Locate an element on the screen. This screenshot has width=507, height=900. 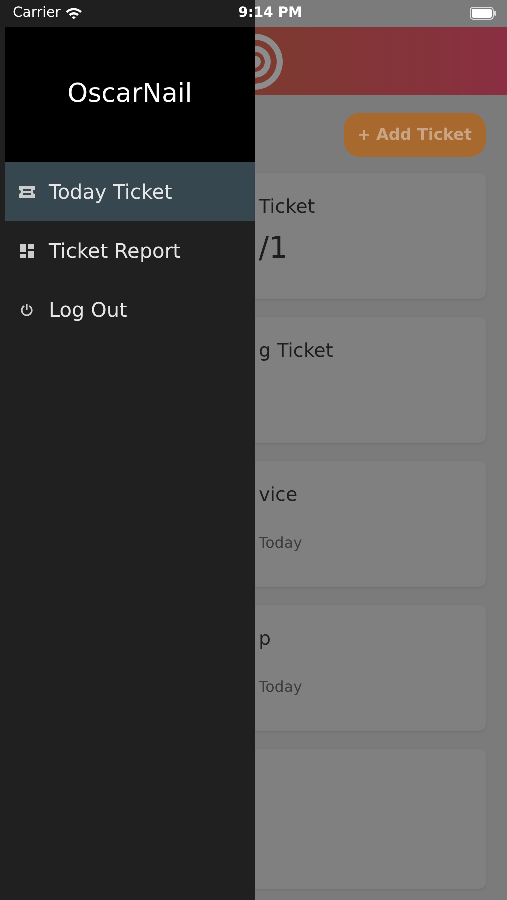
card-title: Ticket is located at coordinates (287, 207).